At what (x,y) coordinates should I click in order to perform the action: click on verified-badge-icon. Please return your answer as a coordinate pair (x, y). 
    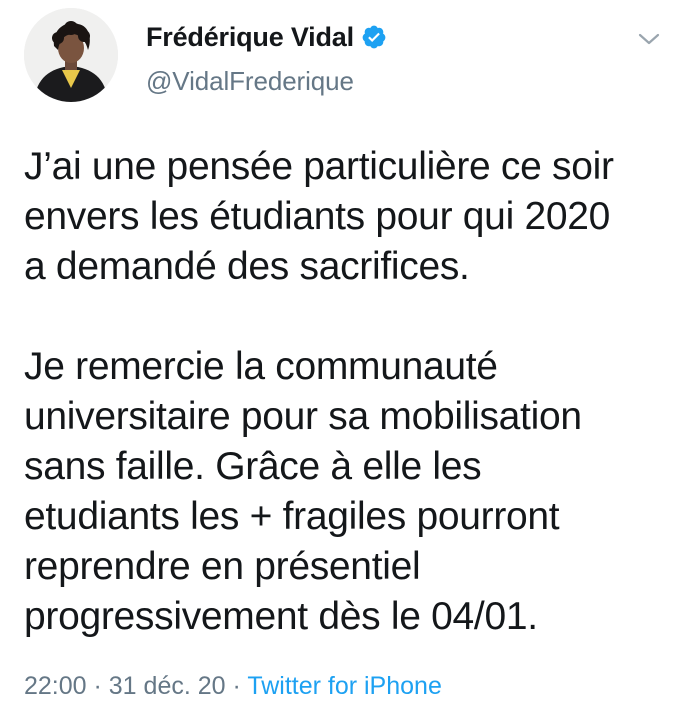
    Looking at the image, I should click on (374, 37).